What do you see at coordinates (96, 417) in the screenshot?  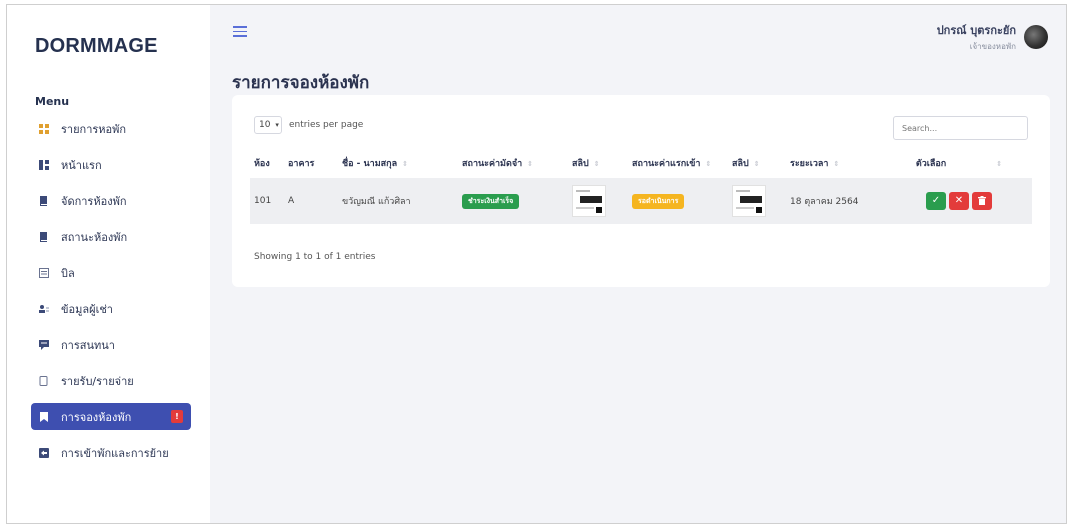 I see `sidebar-item-label: การจองห้องพัก` at bounding box center [96, 417].